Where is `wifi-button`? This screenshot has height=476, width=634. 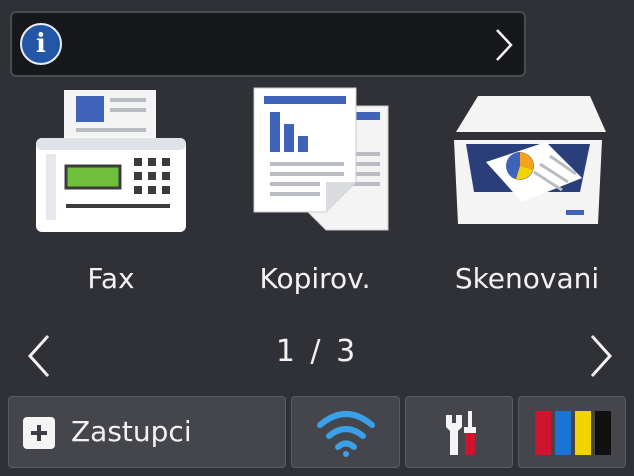 wifi-button is located at coordinates (345, 432).